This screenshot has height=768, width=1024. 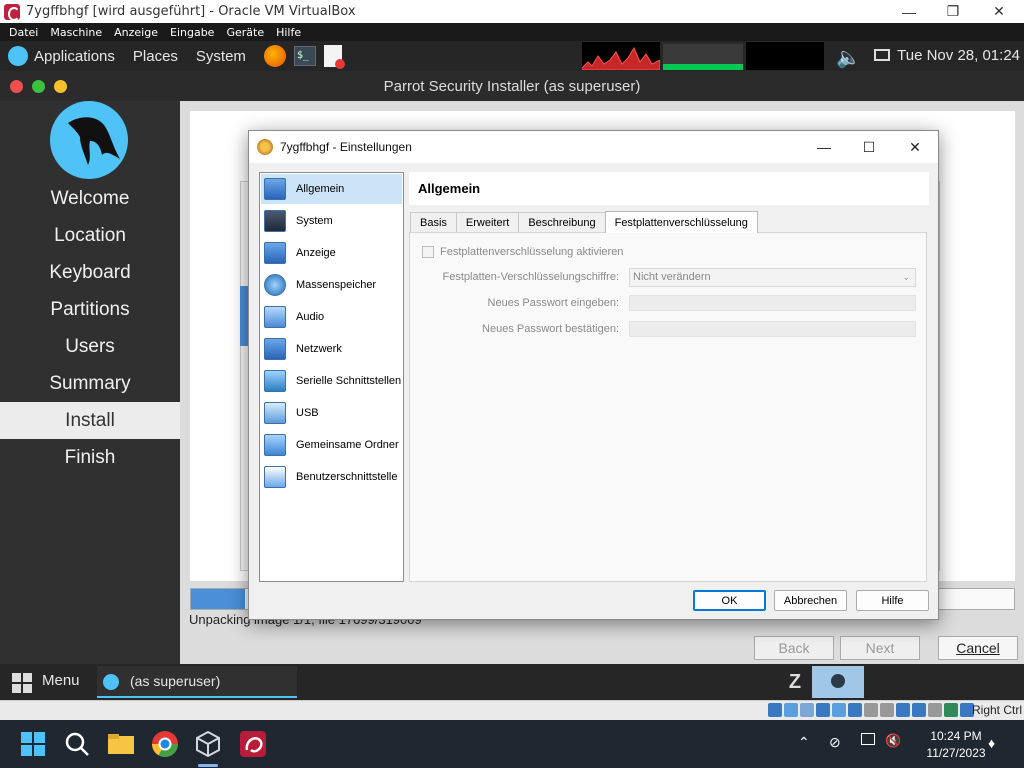 I want to click on step-install: Install, so click(x=90, y=420).